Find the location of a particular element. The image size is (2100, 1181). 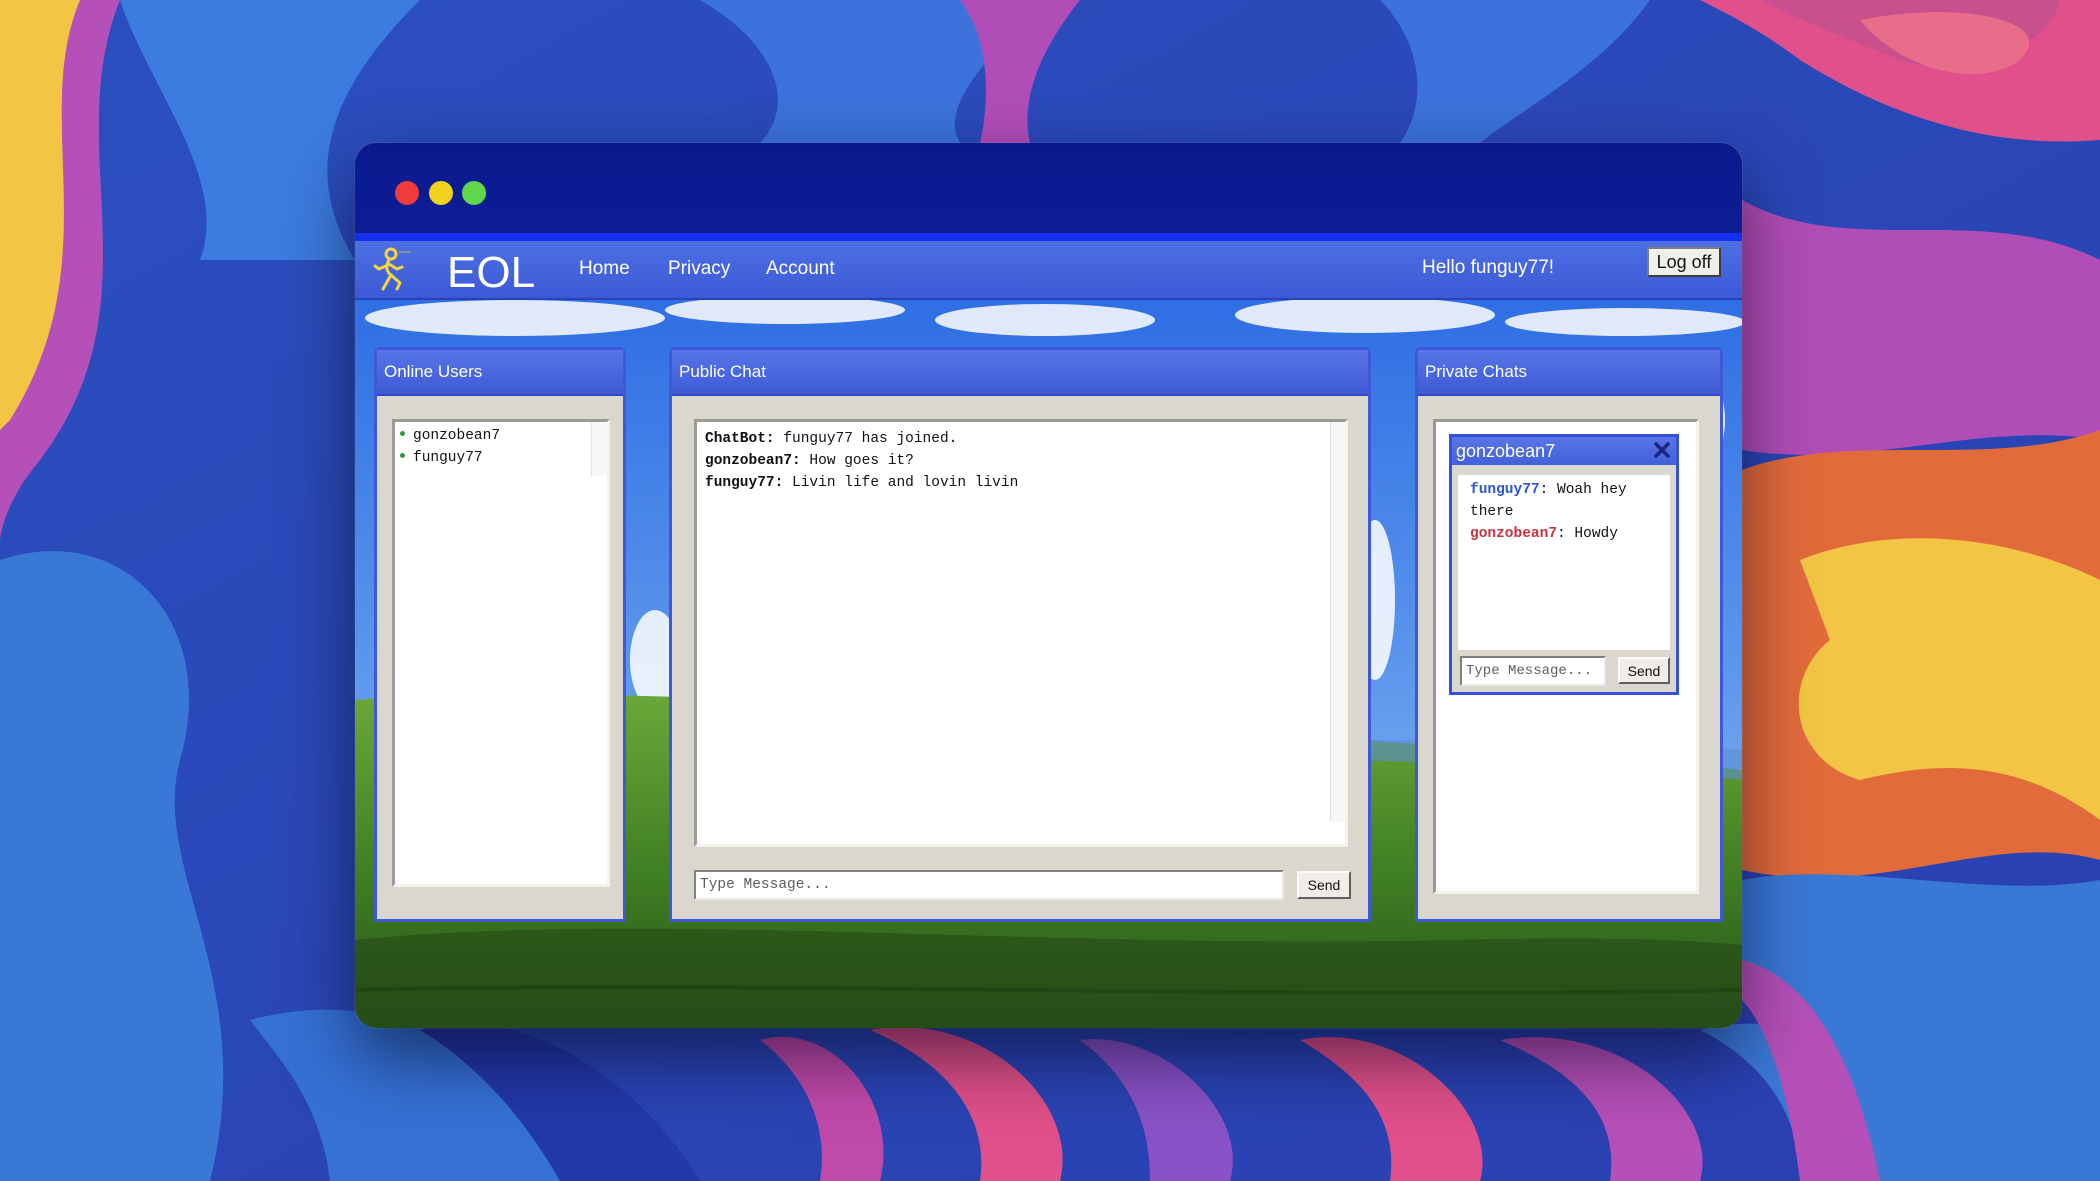

running-man-logo-icon is located at coordinates (392, 270).